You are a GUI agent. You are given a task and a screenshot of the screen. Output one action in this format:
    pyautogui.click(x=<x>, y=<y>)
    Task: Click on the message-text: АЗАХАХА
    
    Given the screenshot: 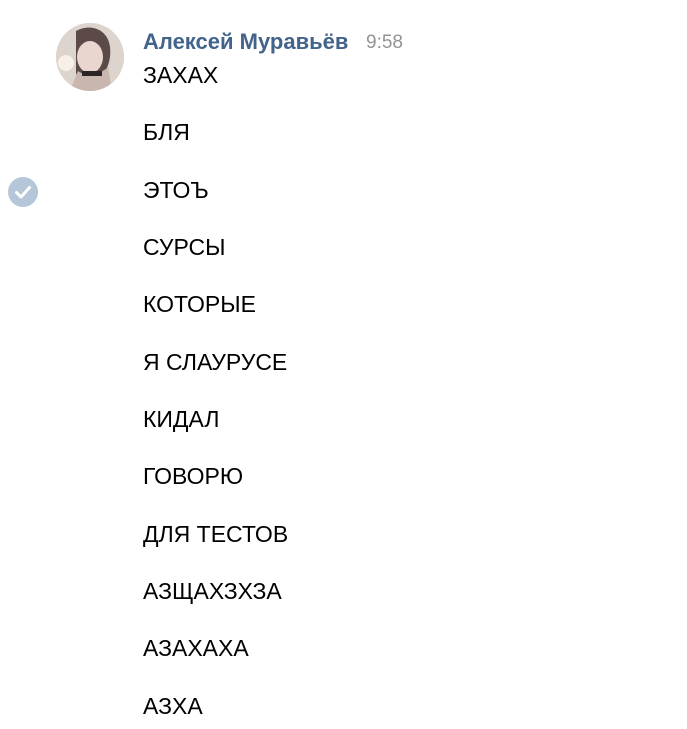 What is the action you would take?
    pyautogui.click(x=196, y=648)
    